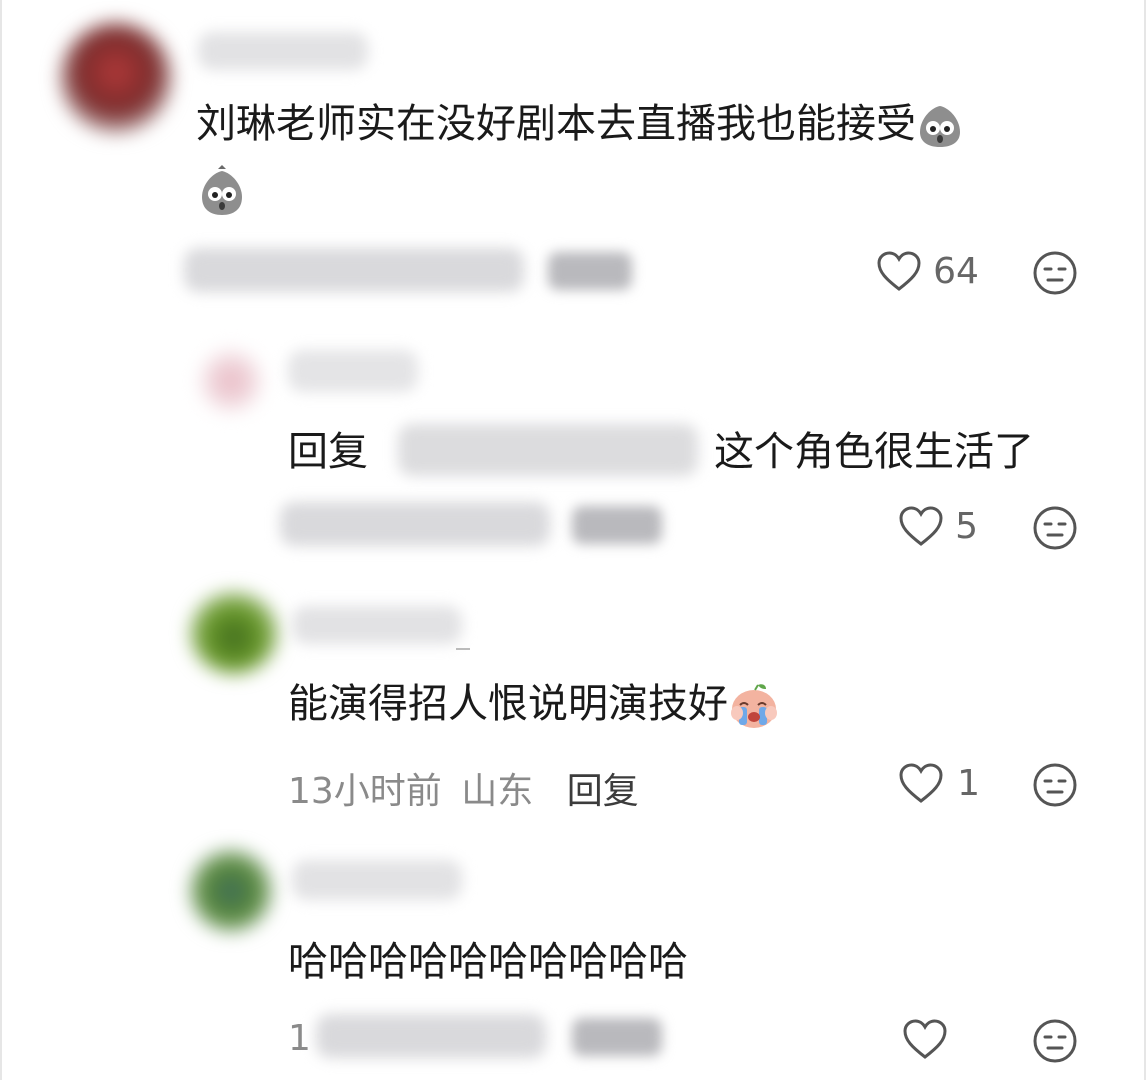 This screenshot has height=1080, width=1146. What do you see at coordinates (548, 450) in the screenshot?
I see `reply-target-name` at bounding box center [548, 450].